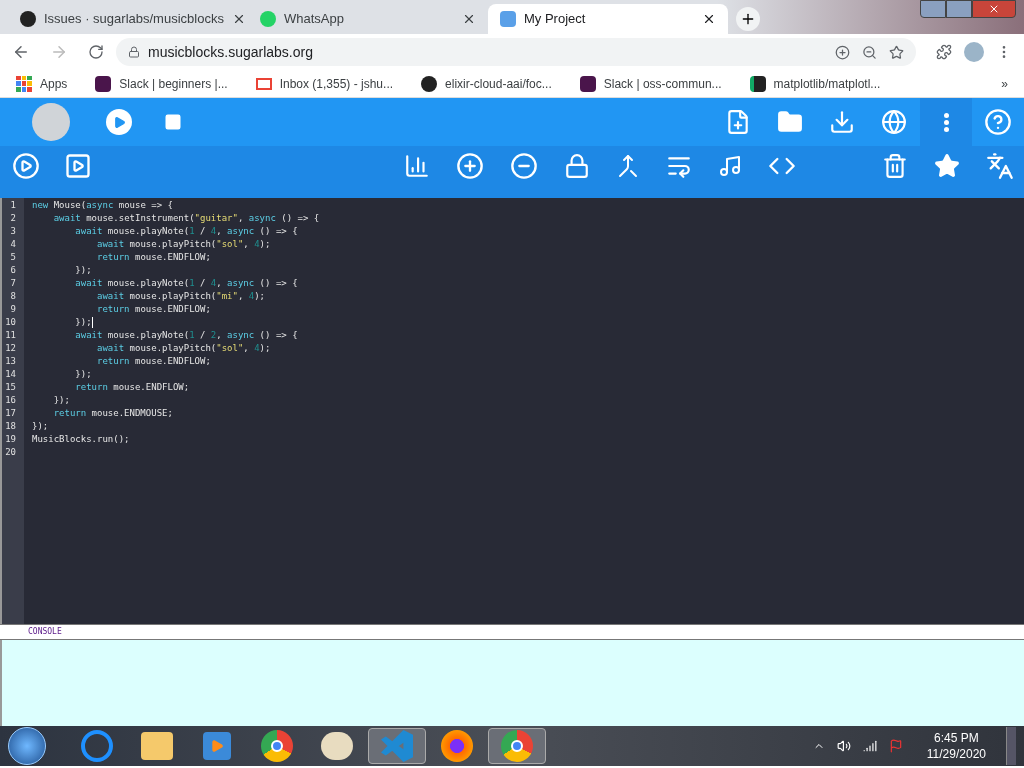  I want to click on code-line: await mouse.playPitch("sol", 4);, so click(183, 348).